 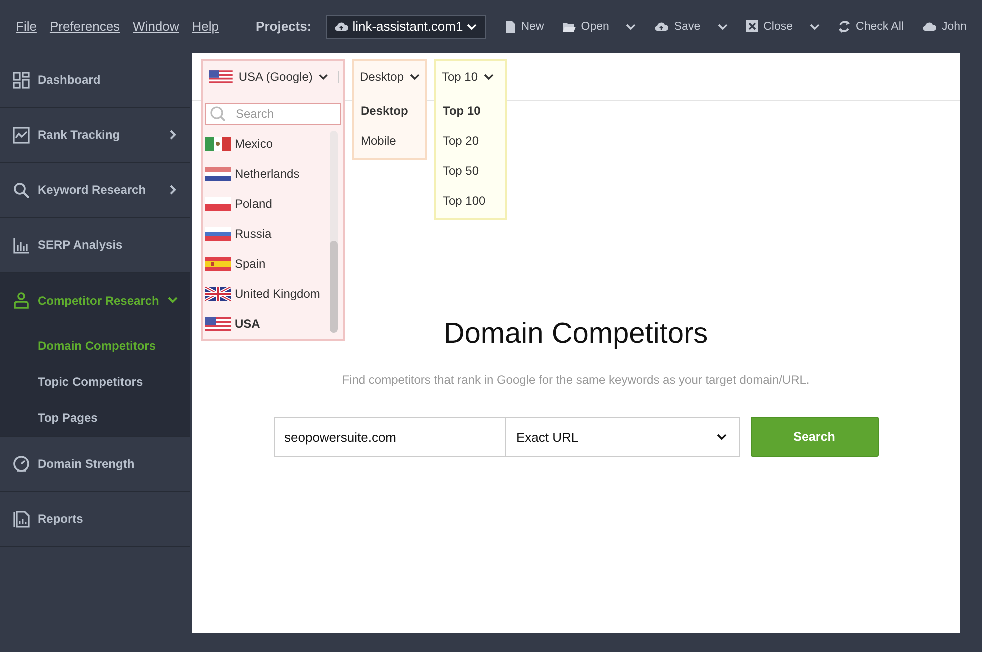 I want to click on toolbar-button: John, so click(x=944, y=26).